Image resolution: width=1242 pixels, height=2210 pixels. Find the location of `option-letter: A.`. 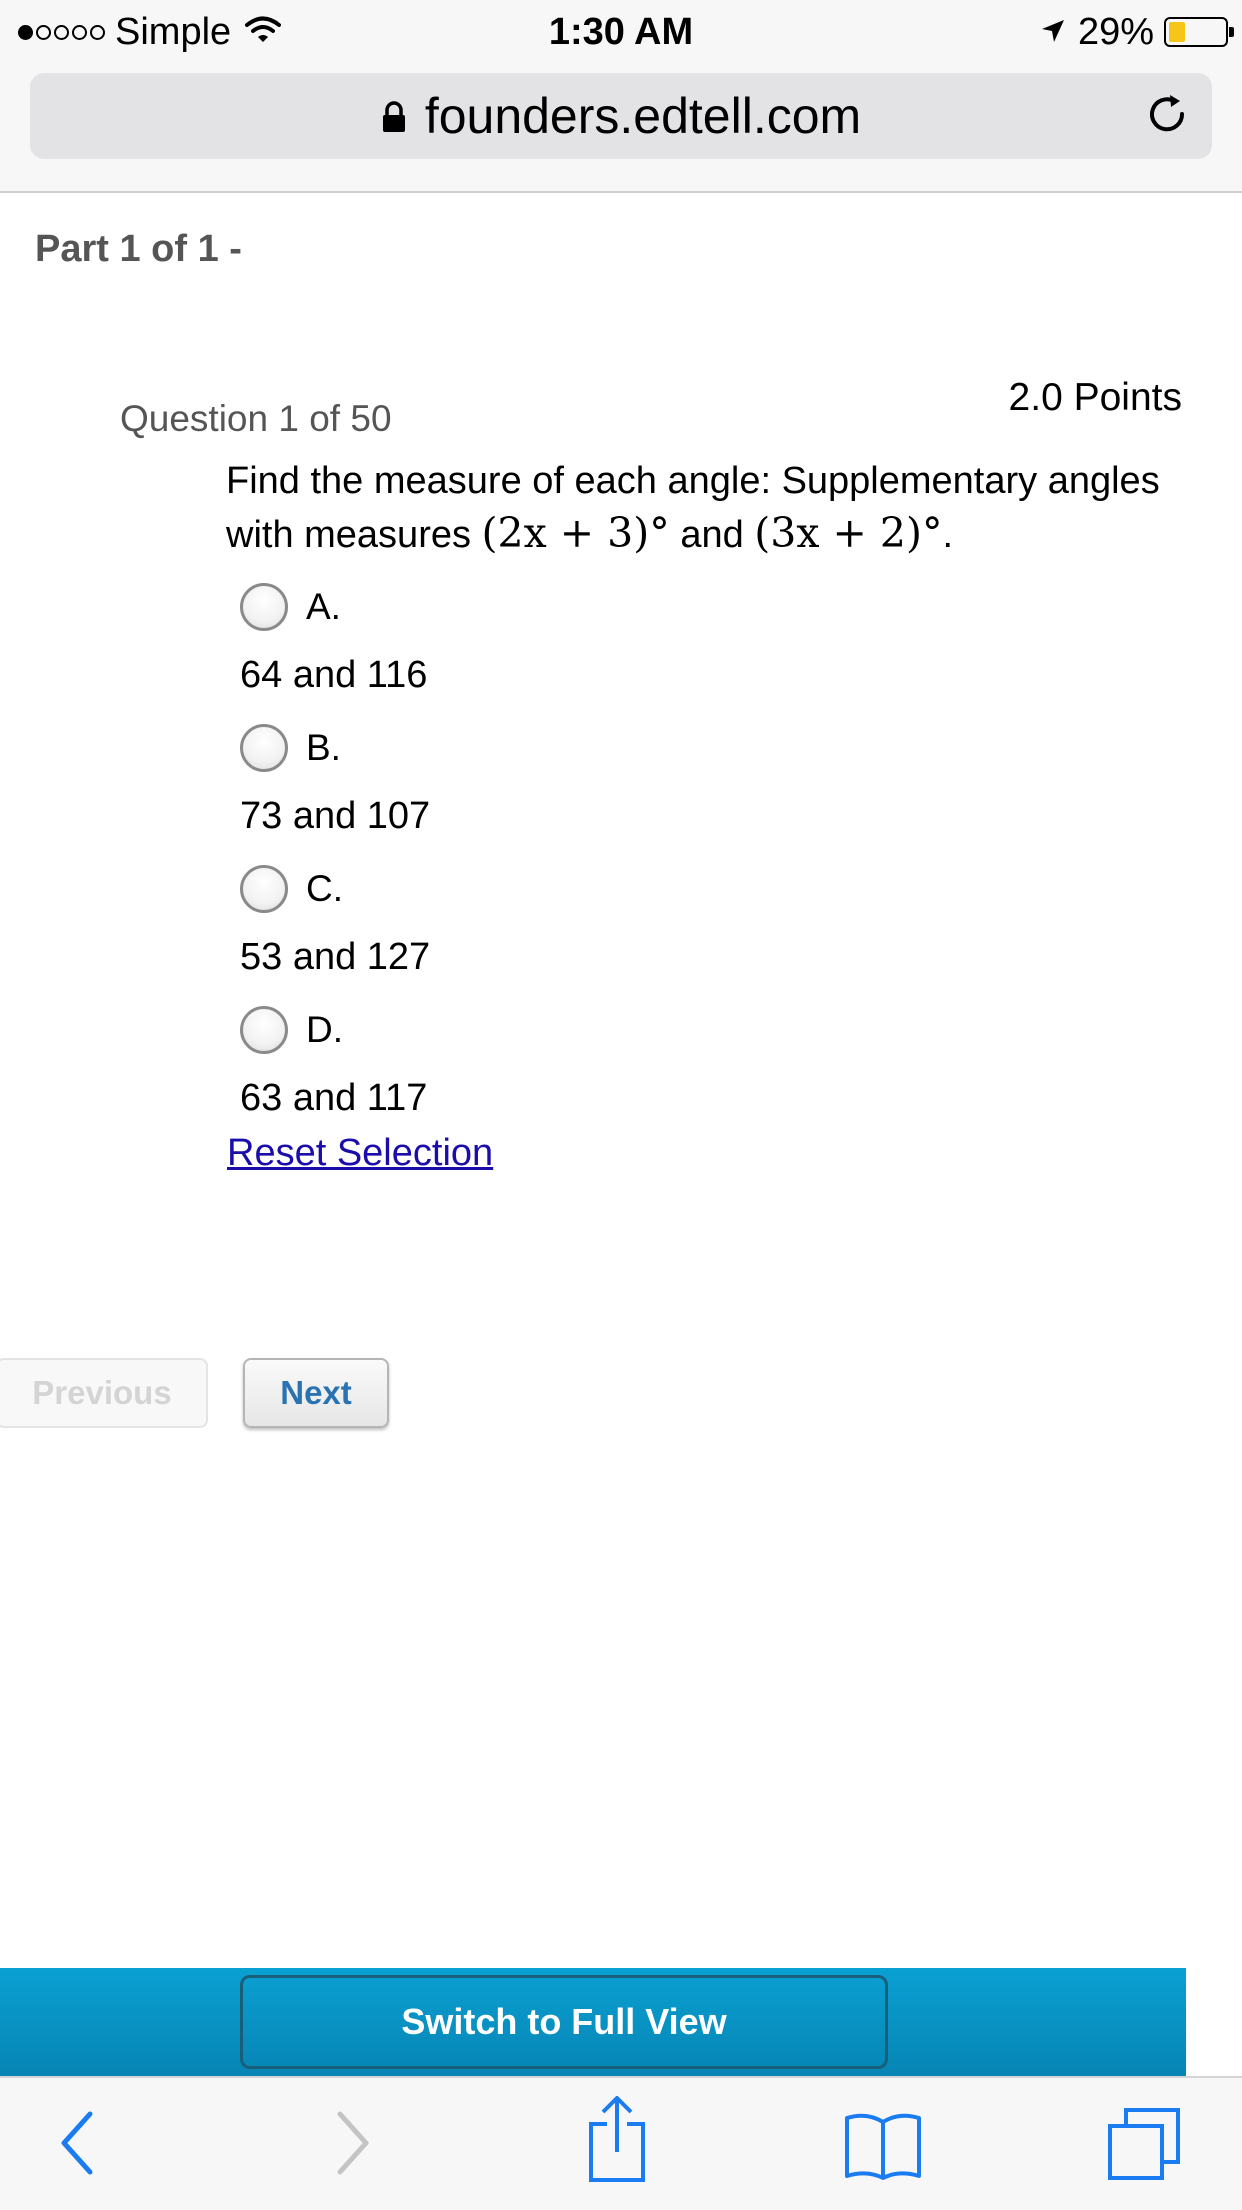

option-letter: A. is located at coordinates (323, 606).